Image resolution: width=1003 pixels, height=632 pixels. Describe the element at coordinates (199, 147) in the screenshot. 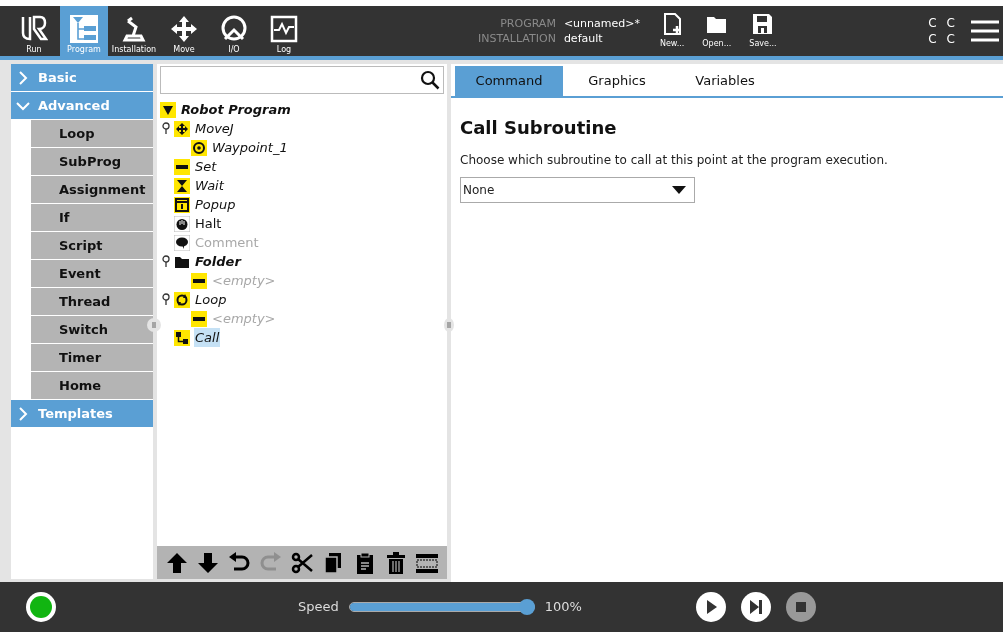

I see `target-icon` at that location.